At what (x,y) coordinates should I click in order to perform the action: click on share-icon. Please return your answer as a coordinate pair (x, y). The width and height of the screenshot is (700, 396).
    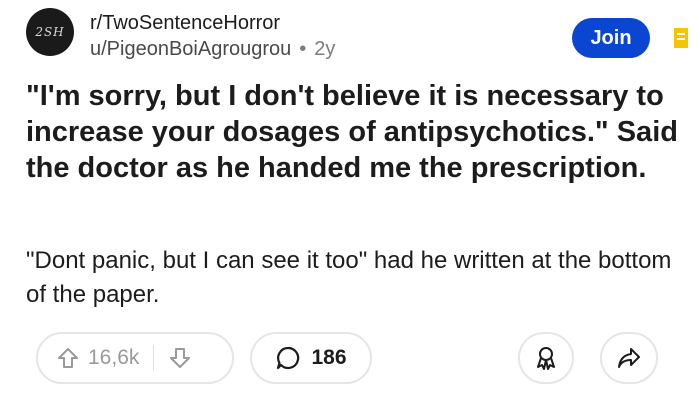
    Looking at the image, I should click on (629, 358).